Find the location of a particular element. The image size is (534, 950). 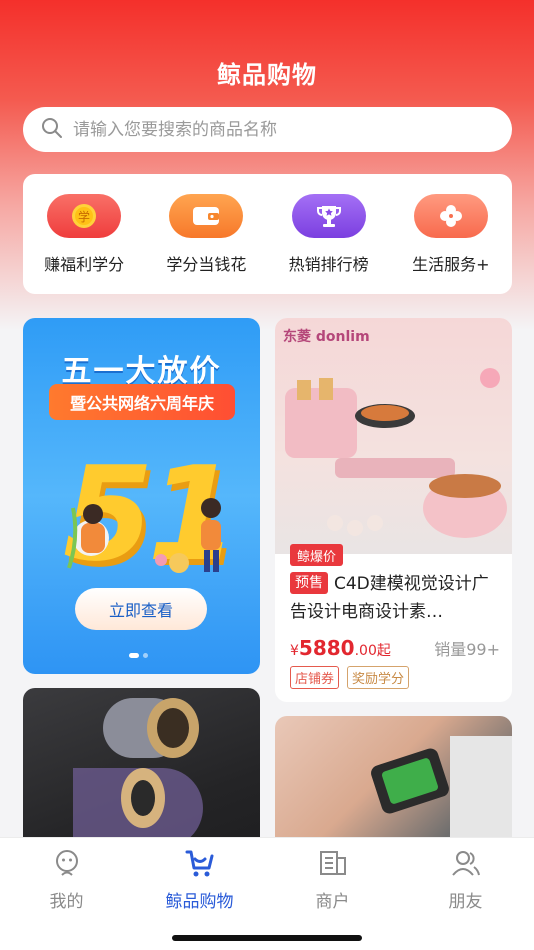

tab-merchant: 商户 is located at coordinates (332, 880).